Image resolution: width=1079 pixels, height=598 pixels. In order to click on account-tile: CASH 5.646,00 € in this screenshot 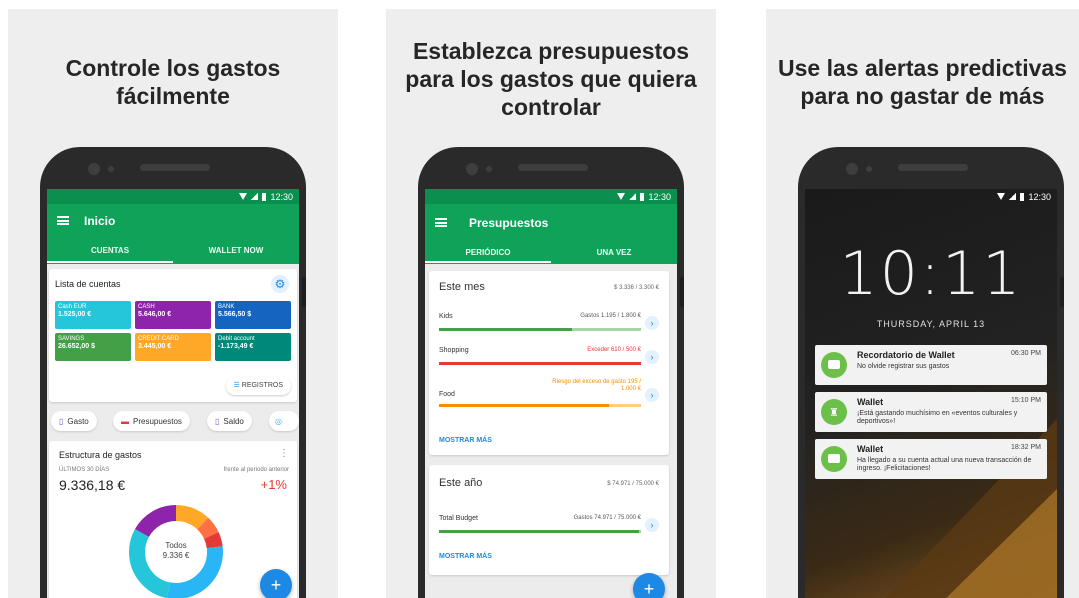, I will do `click(173, 315)`.